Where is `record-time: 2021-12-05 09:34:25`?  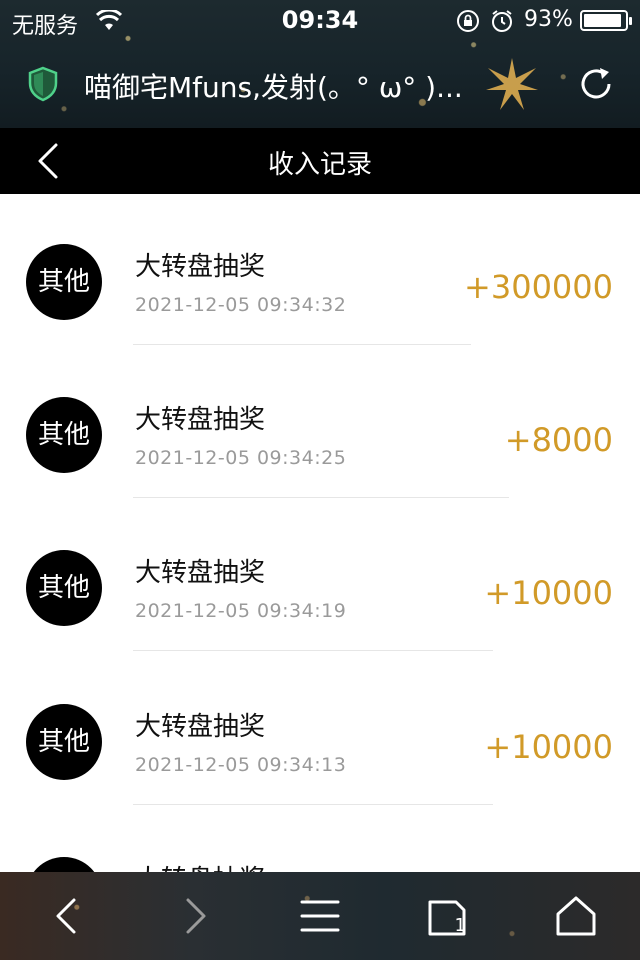
record-time: 2021-12-05 09:34:25 is located at coordinates (241, 458).